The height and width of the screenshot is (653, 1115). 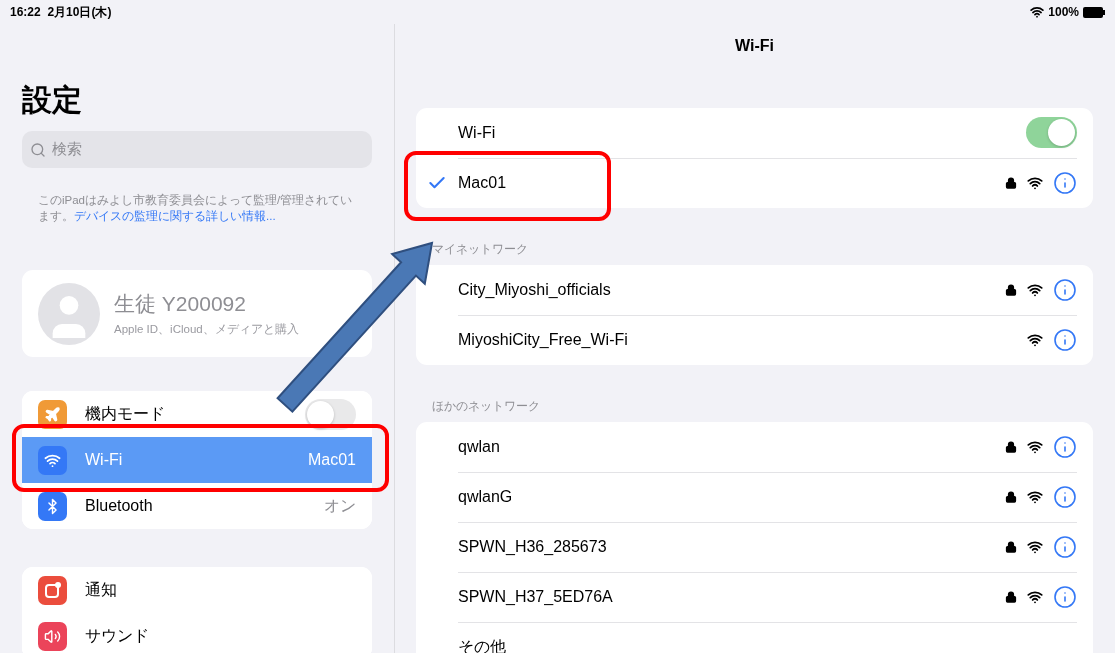 What do you see at coordinates (1037, 12) in the screenshot?
I see `wifi-status-icon` at bounding box center [1037, 12].